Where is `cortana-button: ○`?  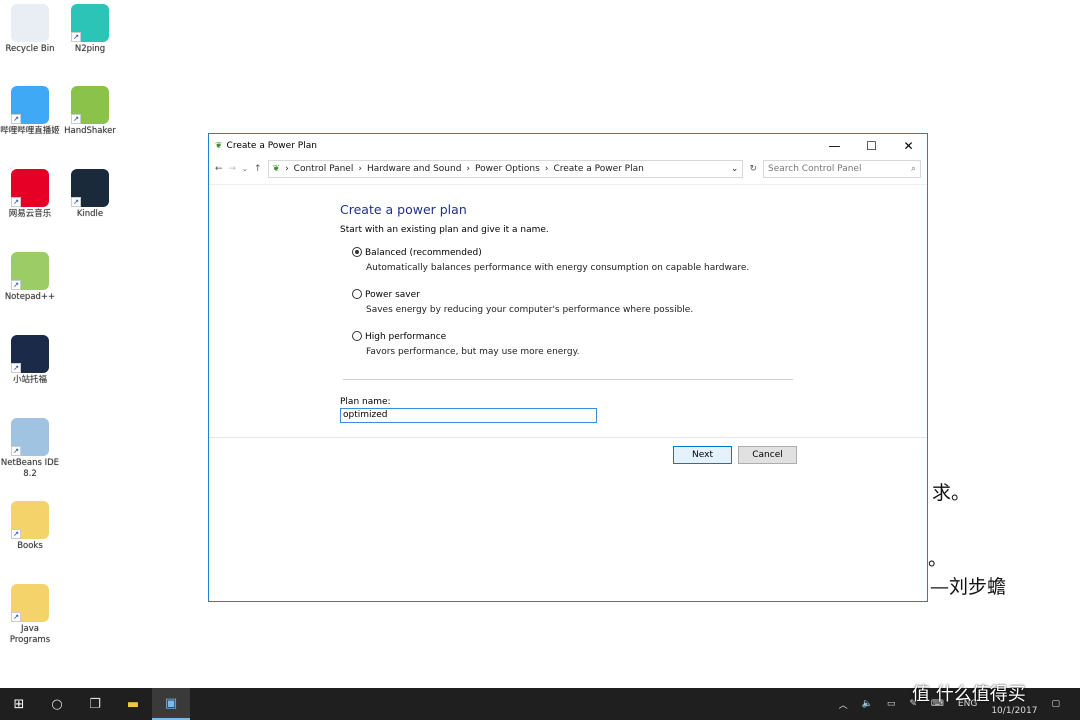 cortana-button: ○ is located at coordinates (57, 704).